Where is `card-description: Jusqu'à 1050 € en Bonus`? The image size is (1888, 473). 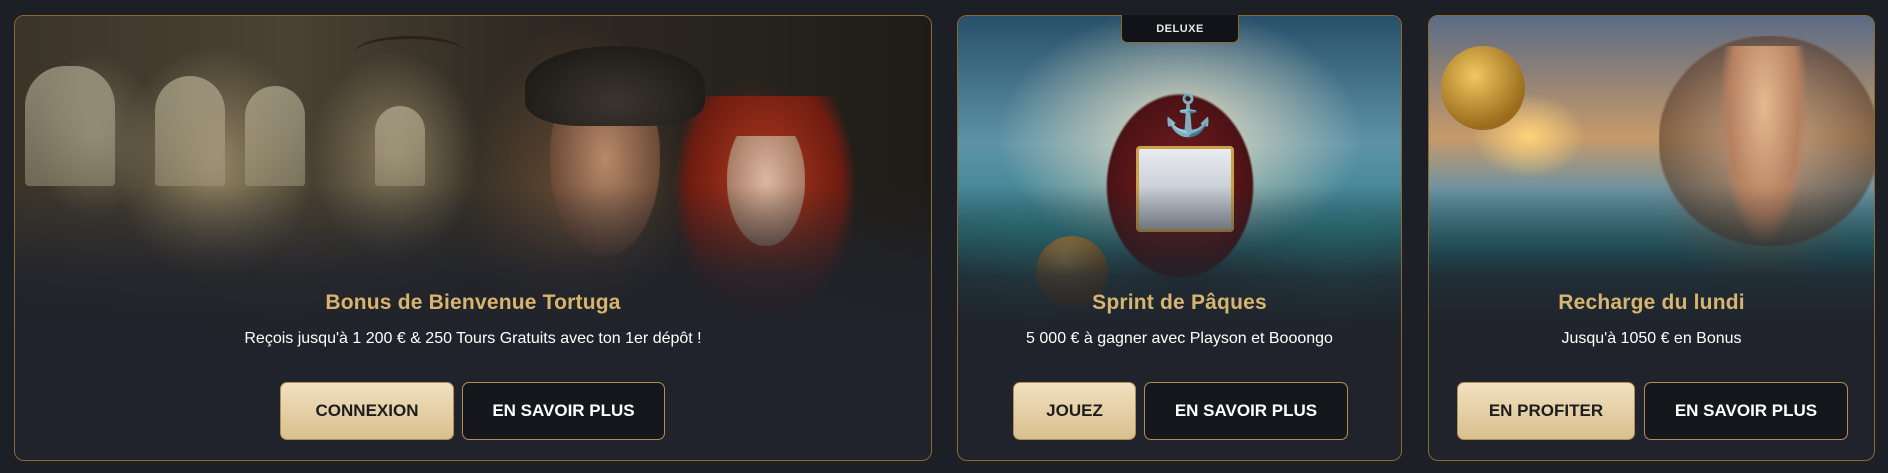 card-description: Jusqu'à 1050 € en Bonus is located at coordinates (1651, 338).